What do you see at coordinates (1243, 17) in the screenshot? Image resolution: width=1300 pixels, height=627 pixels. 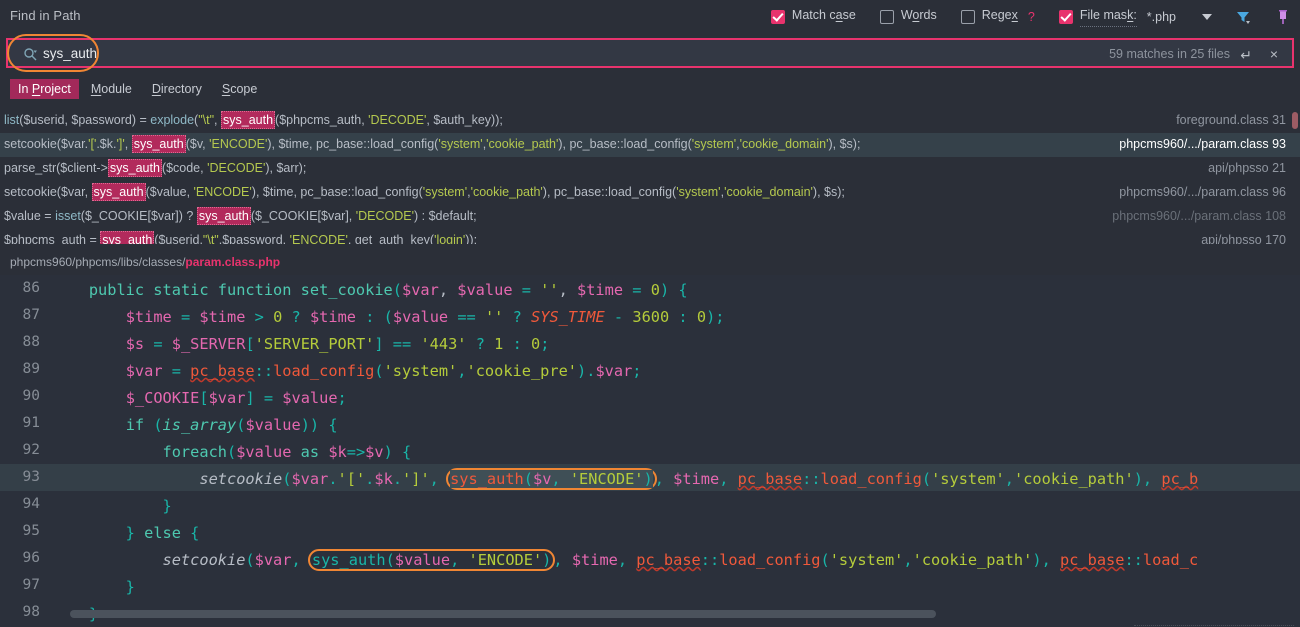 I see `filter-icon` at bounding box center [1243, 17].